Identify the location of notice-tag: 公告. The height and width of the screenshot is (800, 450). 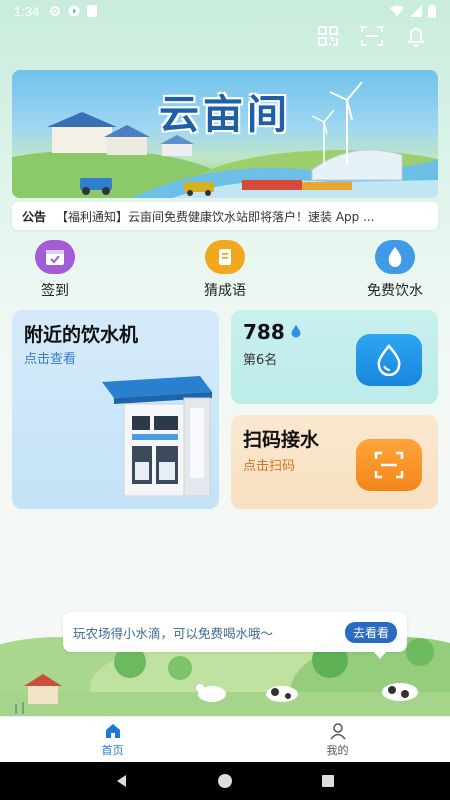
(34, 216).